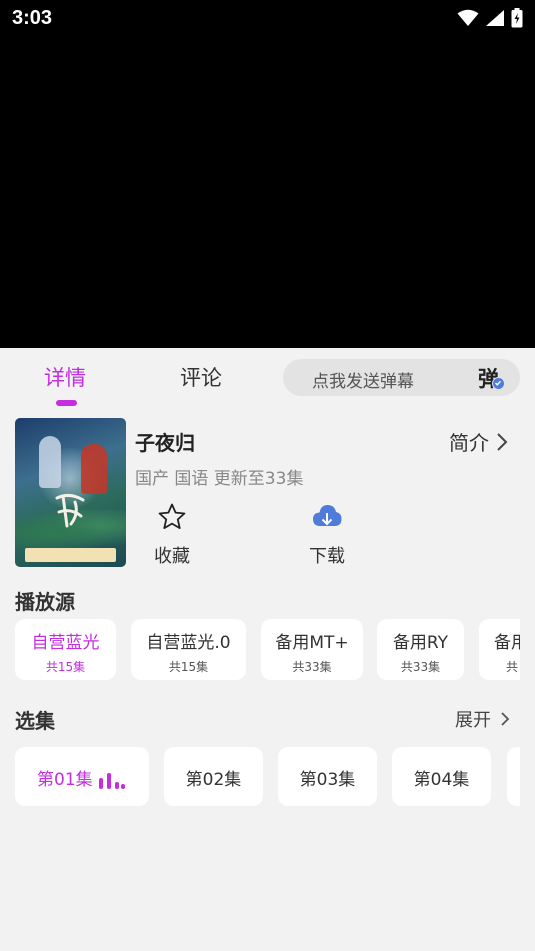  What do you see at coordinates (188, 649) in the screenshot?
I see `source-item: 自营蓝光.0 共15集` at bounding box center [188, 649].